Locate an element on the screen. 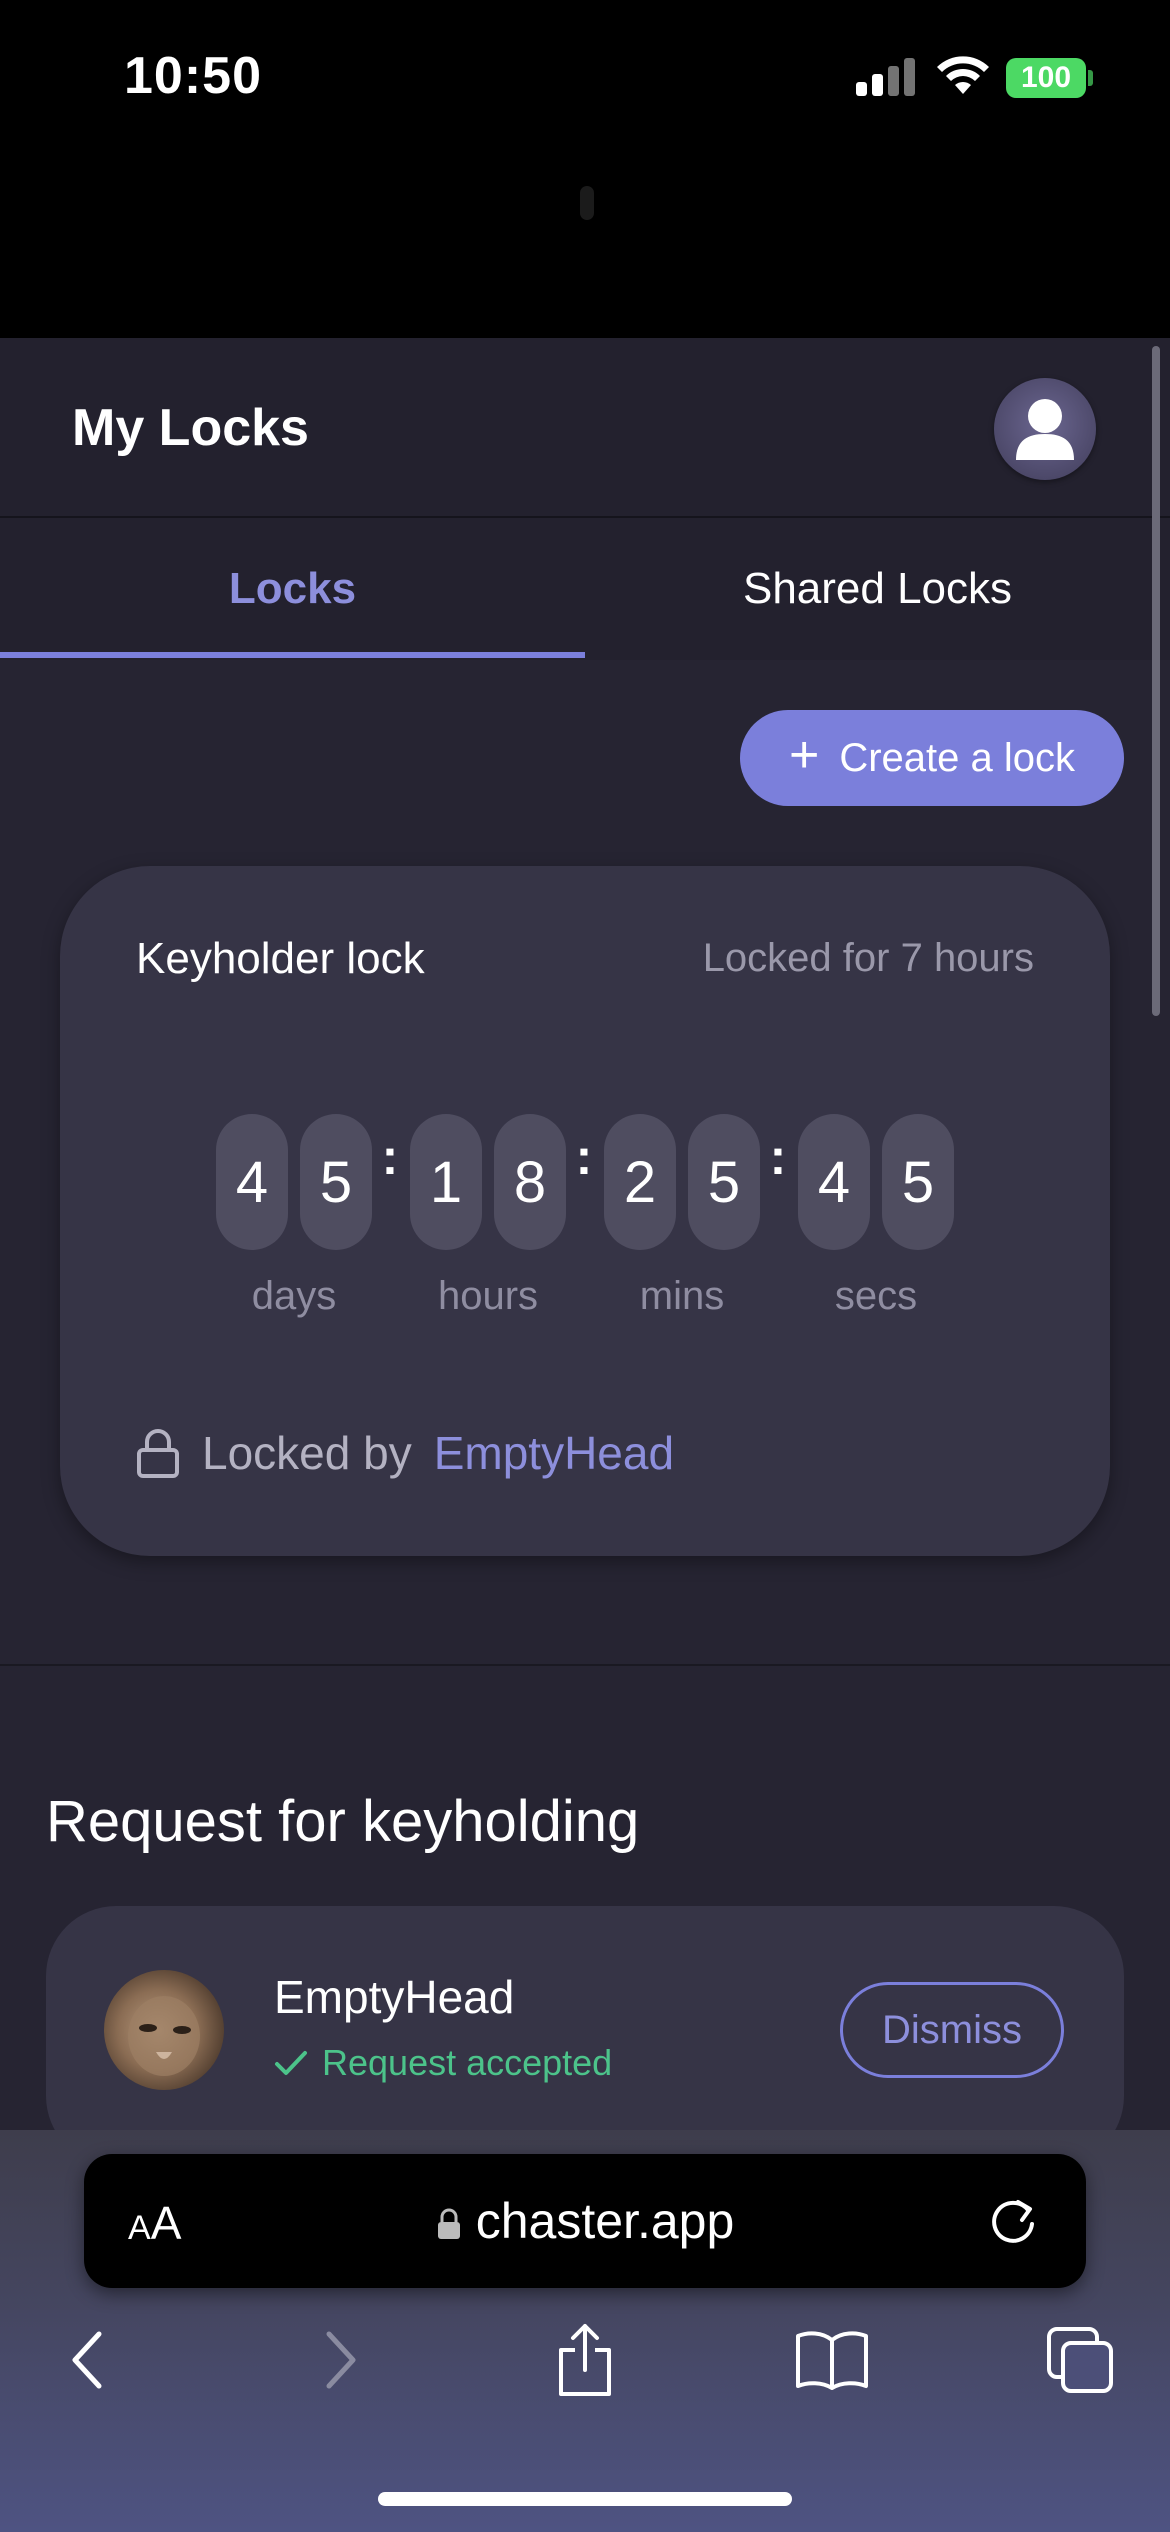 This screenshot has height=2532, width=1170. app-header: My Locks is located at coordinates (585, 428).